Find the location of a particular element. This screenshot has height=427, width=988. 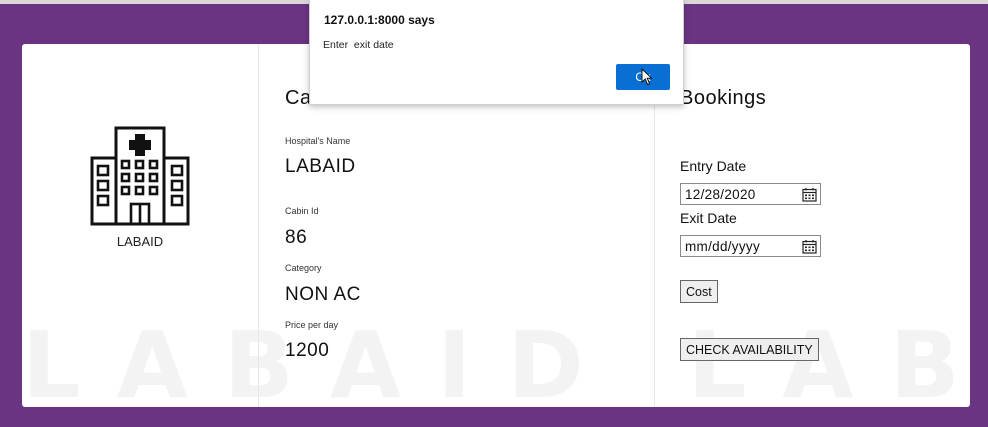

cost-button: Cost is located at coordinates (699, 291).